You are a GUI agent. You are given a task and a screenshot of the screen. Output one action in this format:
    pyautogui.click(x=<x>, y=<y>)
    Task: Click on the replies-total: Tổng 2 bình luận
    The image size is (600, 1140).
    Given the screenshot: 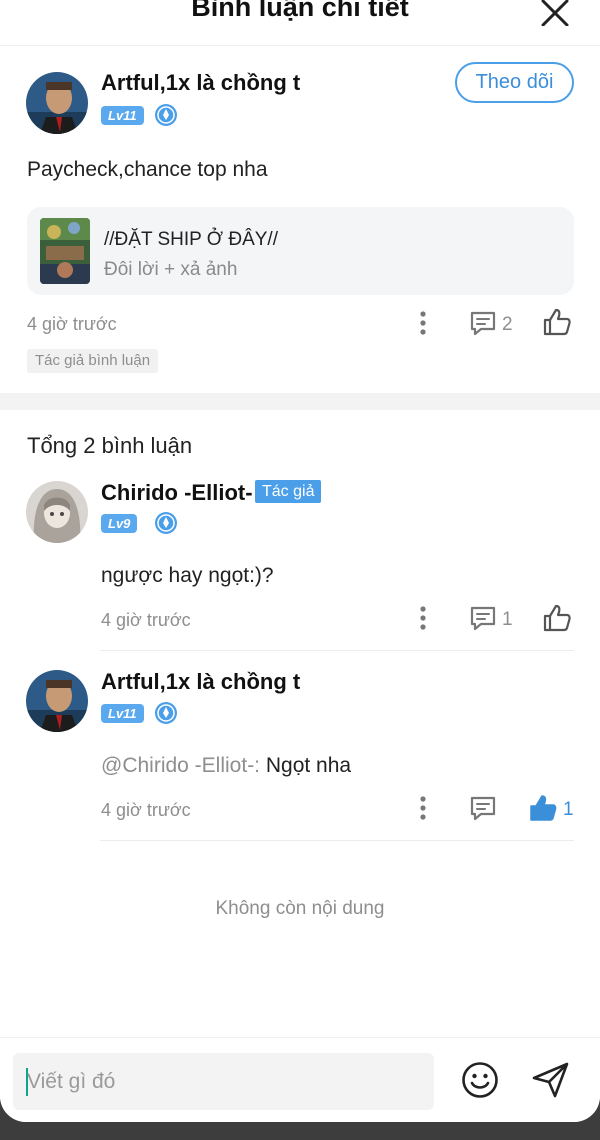 What is the action you would take?
    pyautogui.click(x=110, y=445)
    